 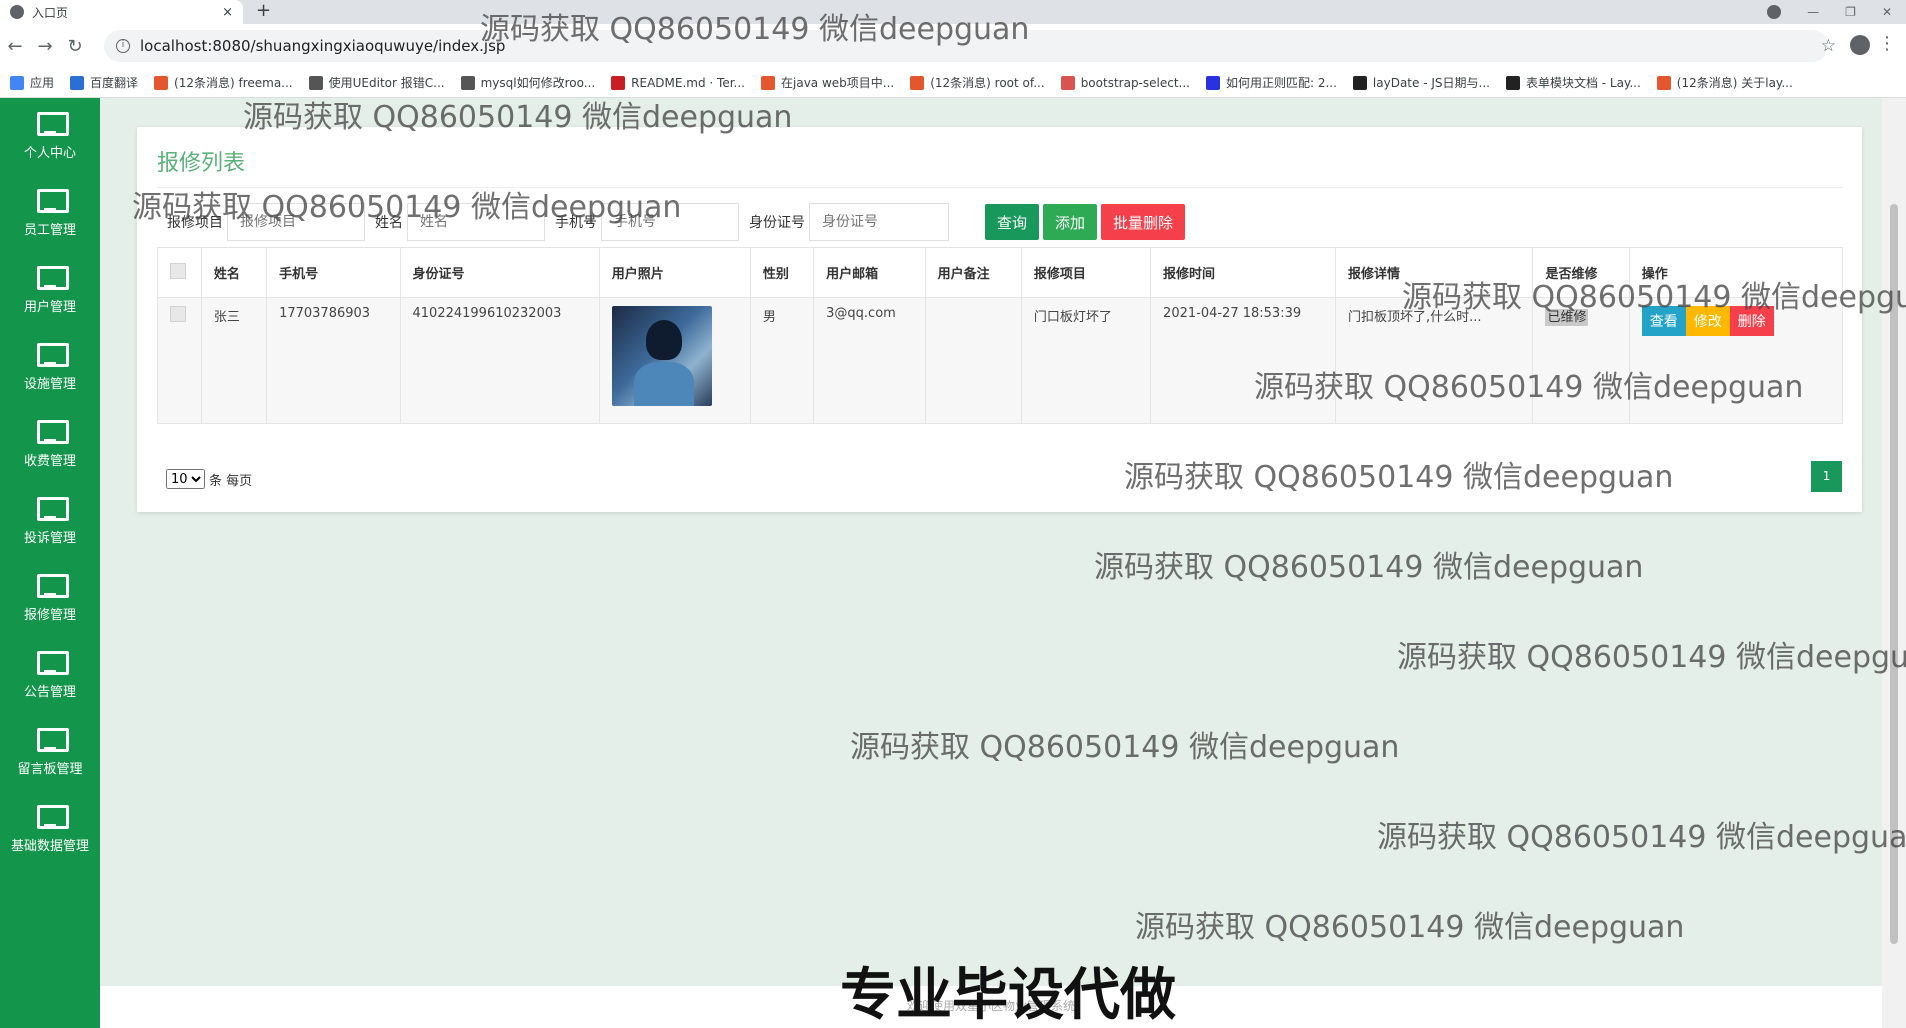 I want to click on sidebar-item: 报修管理, so click(x=50, y=598).